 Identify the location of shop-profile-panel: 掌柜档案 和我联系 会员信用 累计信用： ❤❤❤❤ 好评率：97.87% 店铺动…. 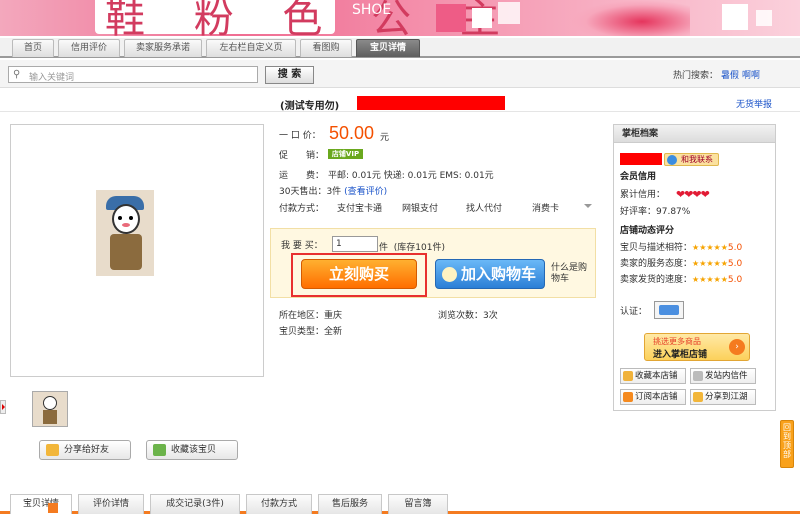
(694, 267).